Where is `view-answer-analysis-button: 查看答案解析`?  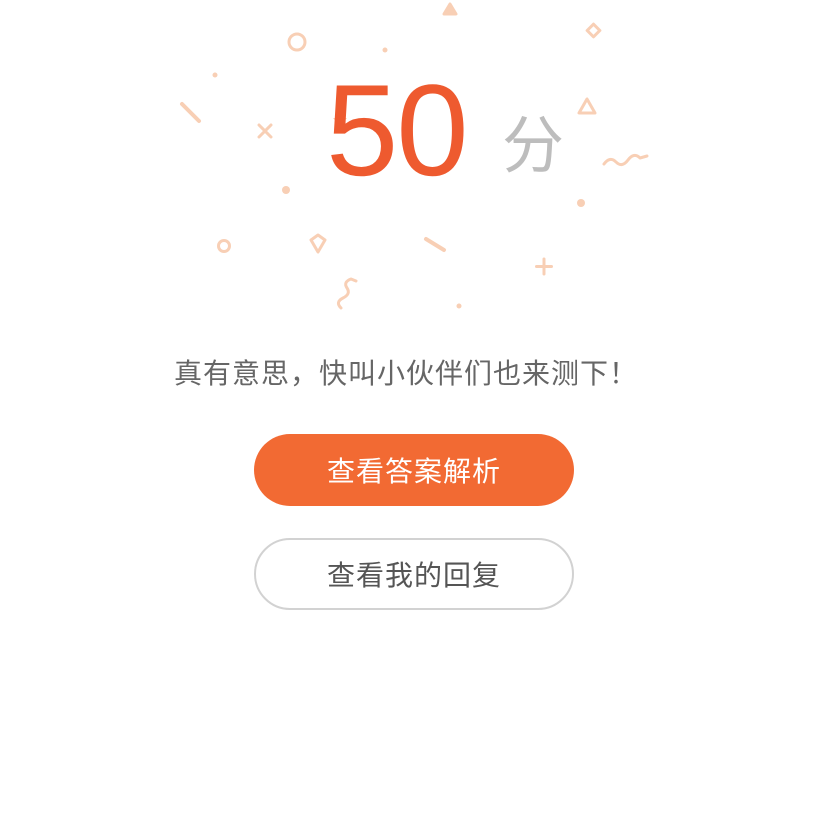 view-answer-analysis-button: 查看答案解析 is located at coordinates (414, 470).